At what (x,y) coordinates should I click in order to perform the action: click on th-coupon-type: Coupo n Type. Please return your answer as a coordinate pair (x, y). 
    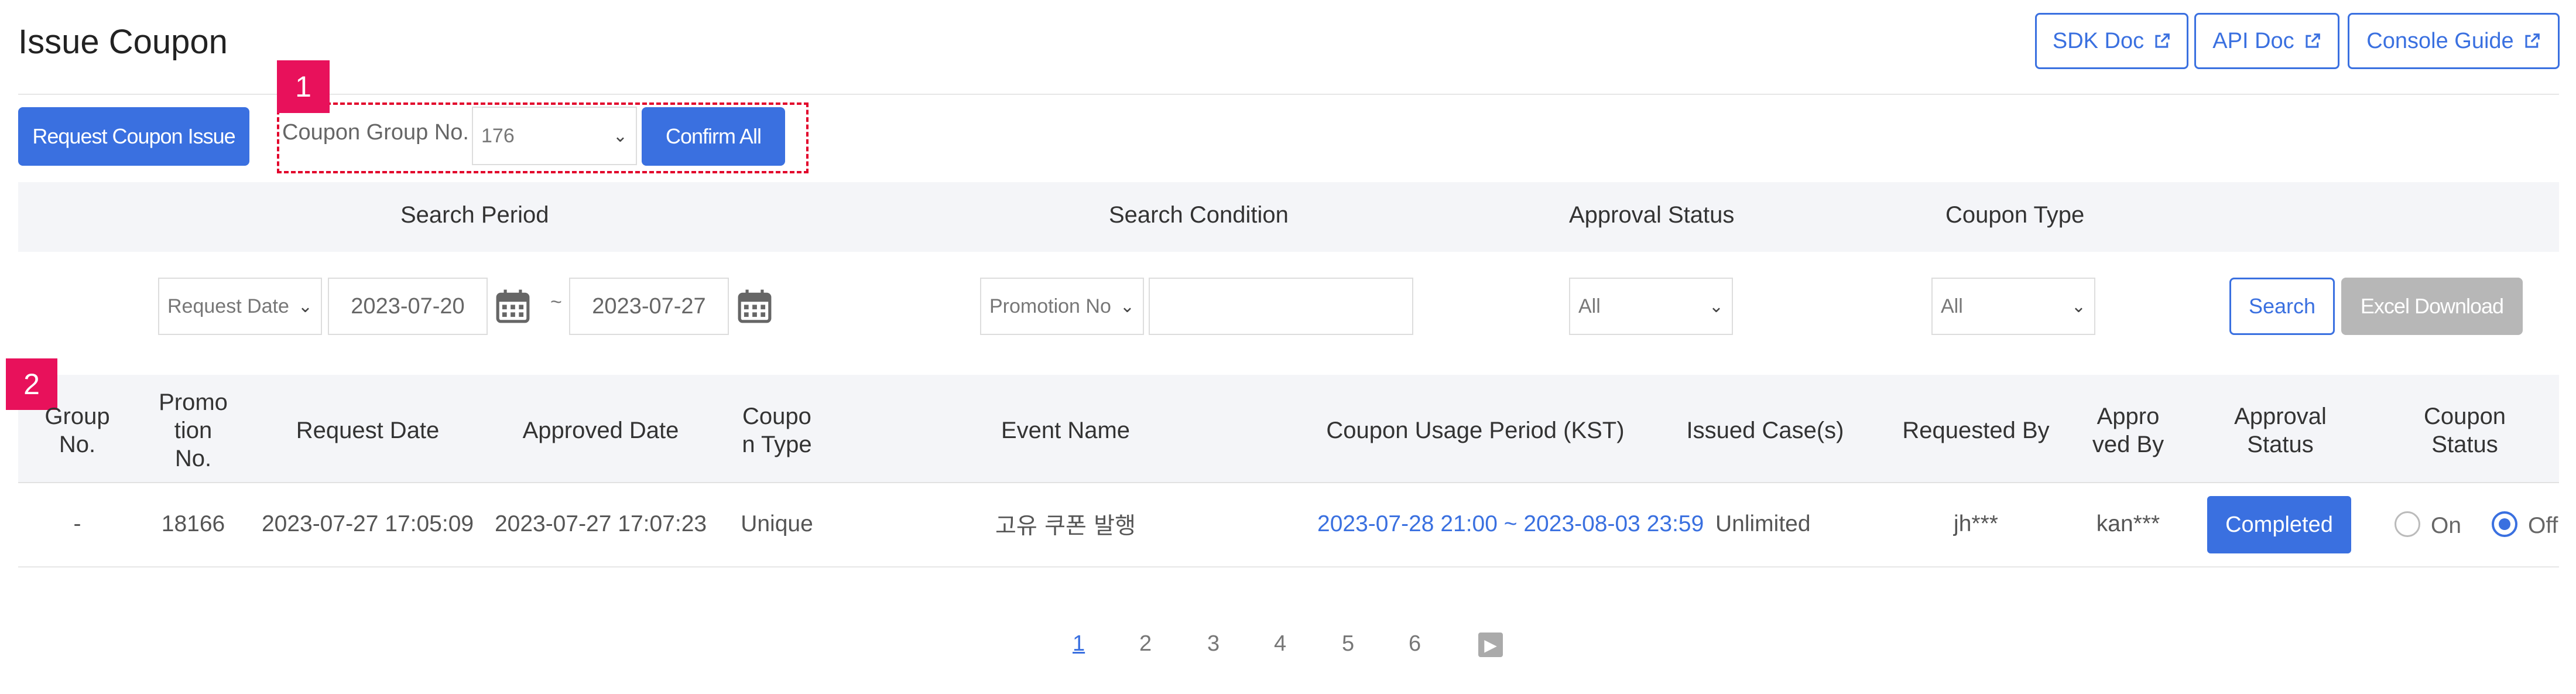
    Looking at the image, I should click on (777, 430).